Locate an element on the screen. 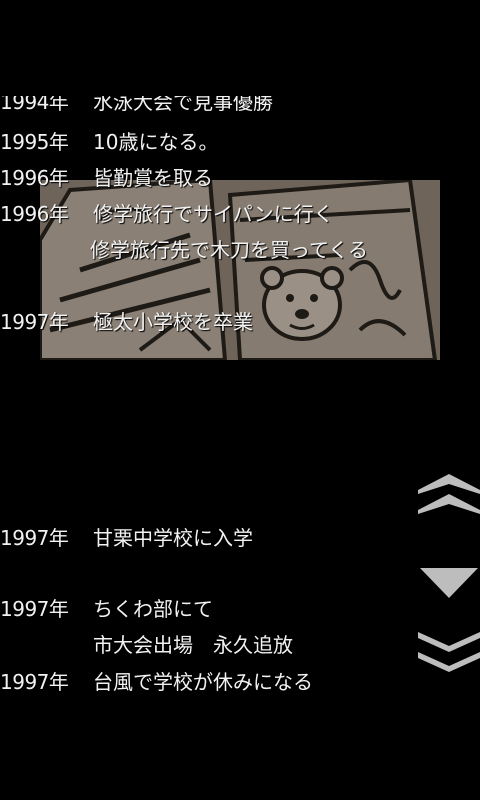 This screenshot has width=480, height=800. entry-event: 台風で学校が休みになる is located at coordinates (203, 682).